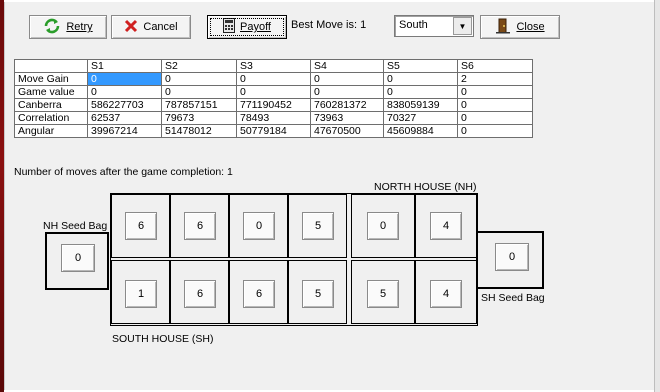 This screenshot has height=392, width=660. I want to click on south-pit-button: 4, so click(446, 294).